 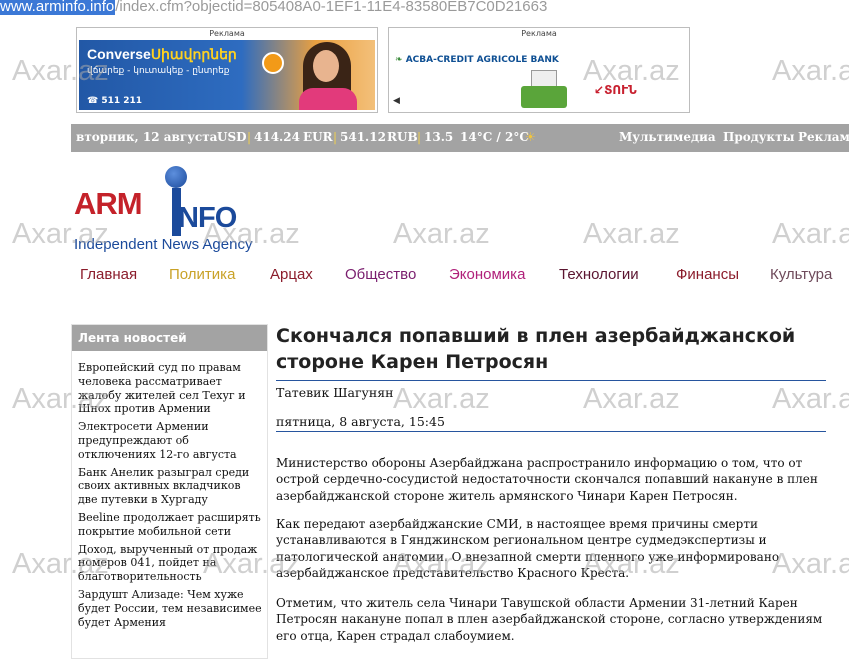 What do you see at coordinates (158, 71) in the screenshot?
I see `ad-tagline: վճարեք - կուտակեք - ընտրեք` at bounding box center [158, 71].